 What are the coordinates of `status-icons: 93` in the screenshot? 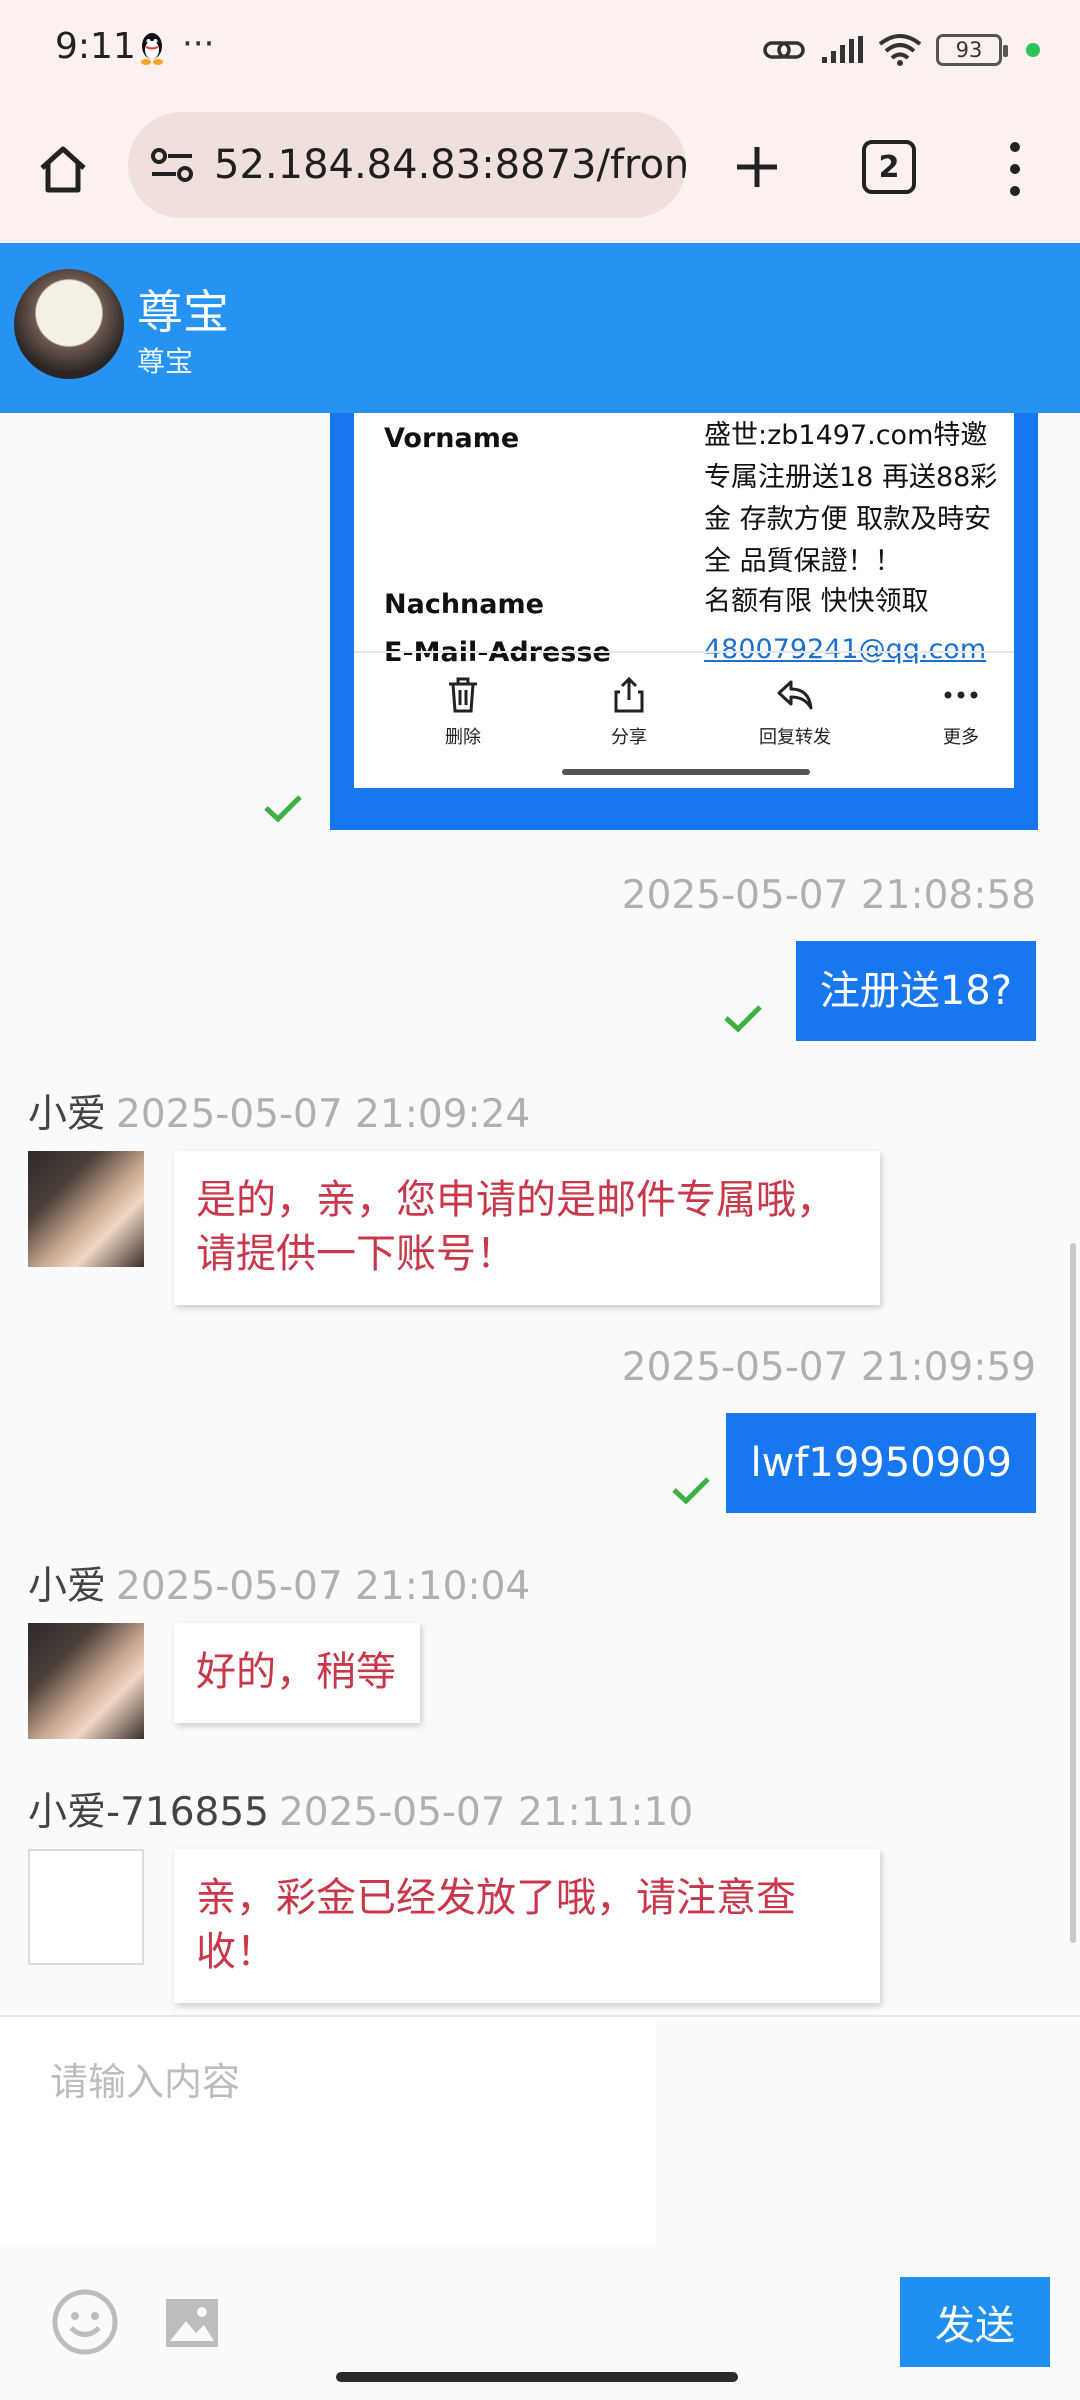 It's located at (901, 50).